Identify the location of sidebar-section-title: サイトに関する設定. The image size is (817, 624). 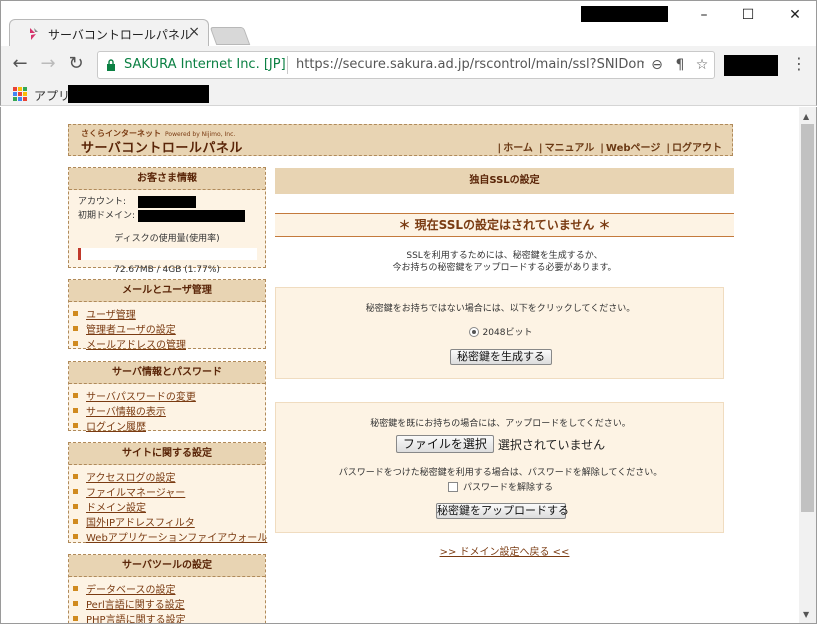
(167, 454).